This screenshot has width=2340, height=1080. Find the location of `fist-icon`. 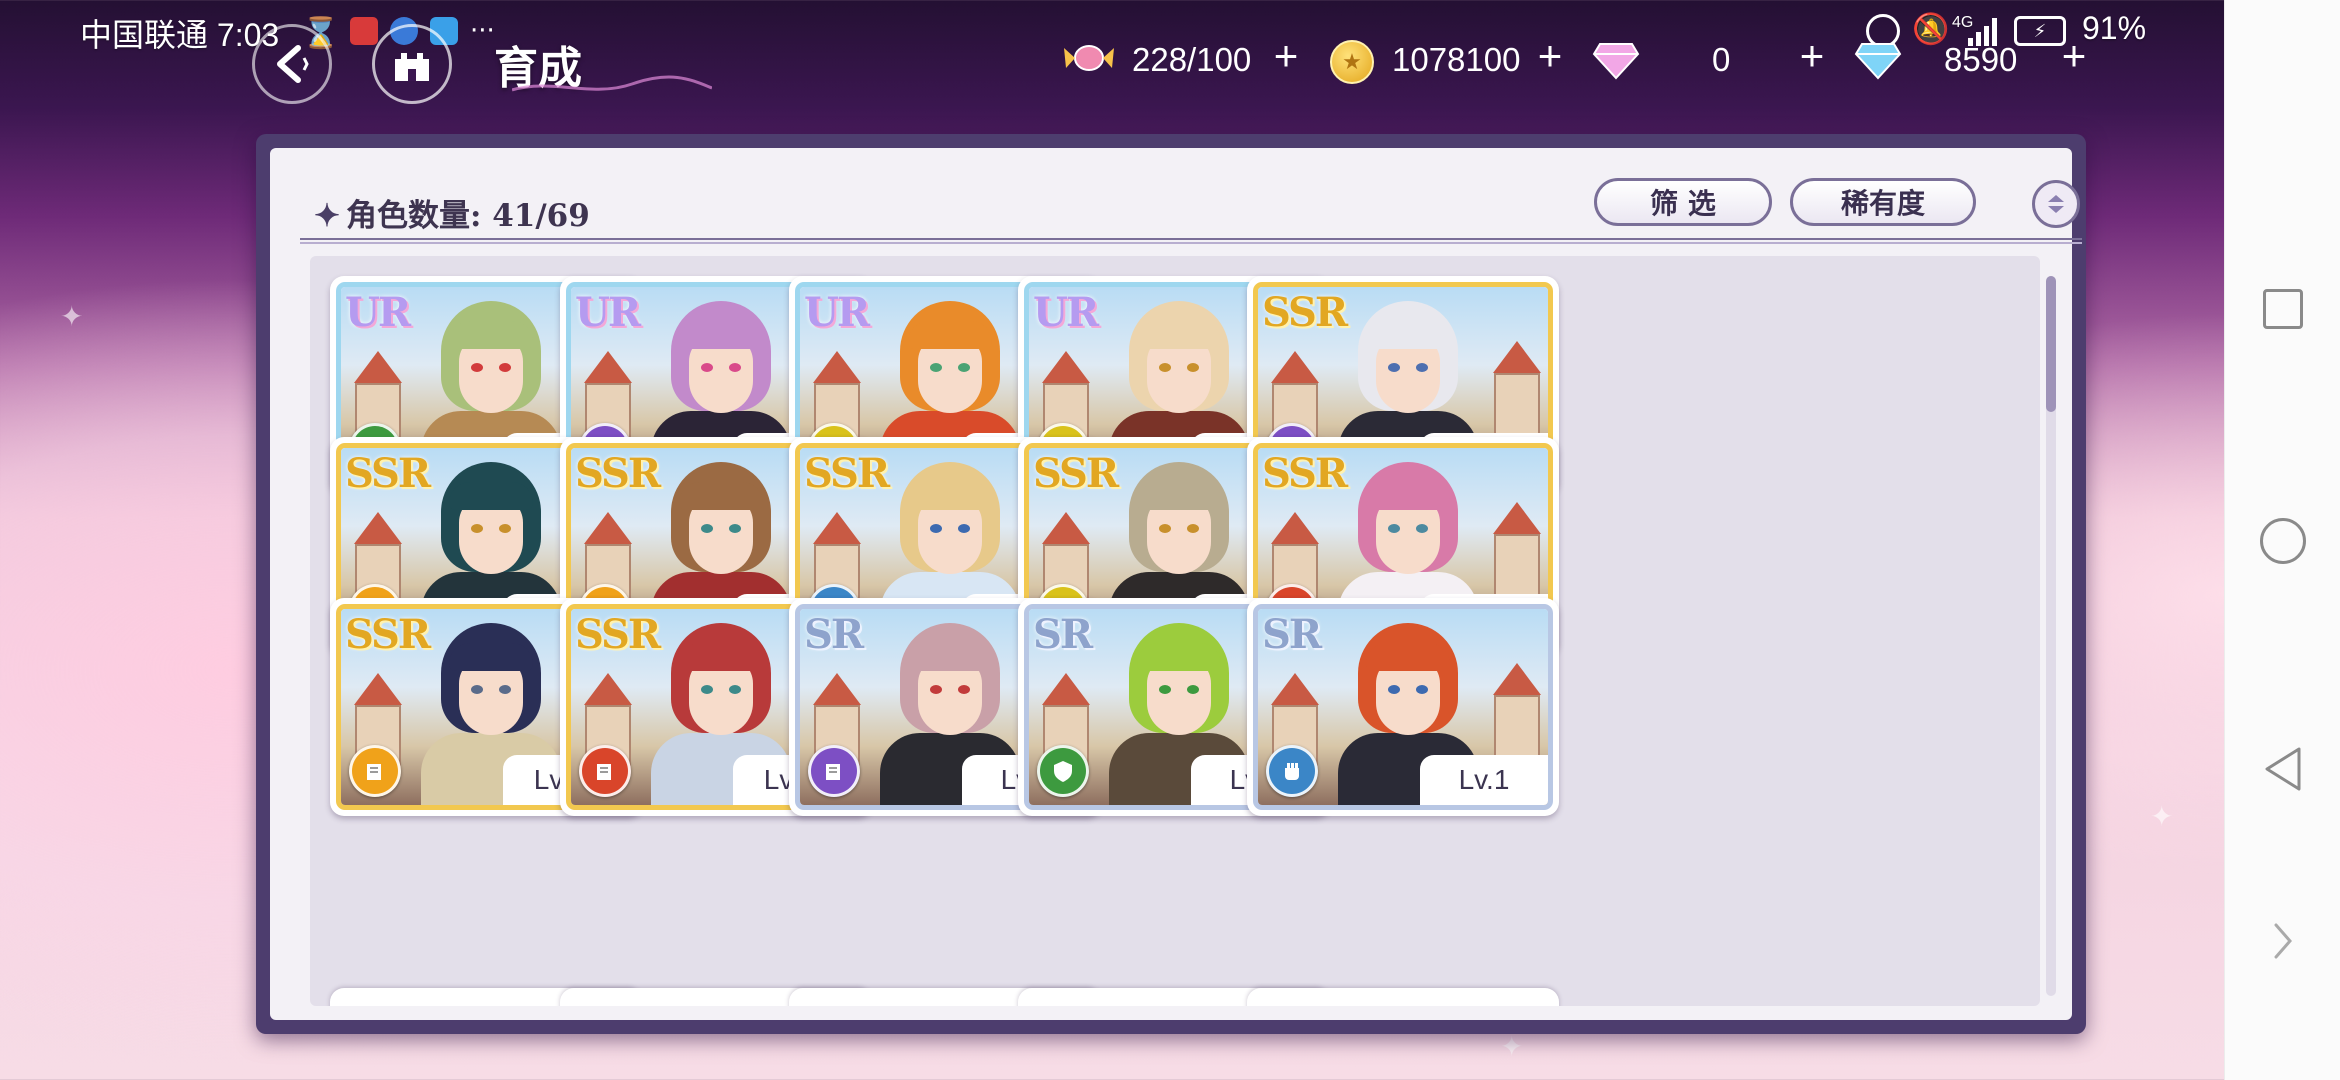

fist-icon is located at coordinates (1292, 771).